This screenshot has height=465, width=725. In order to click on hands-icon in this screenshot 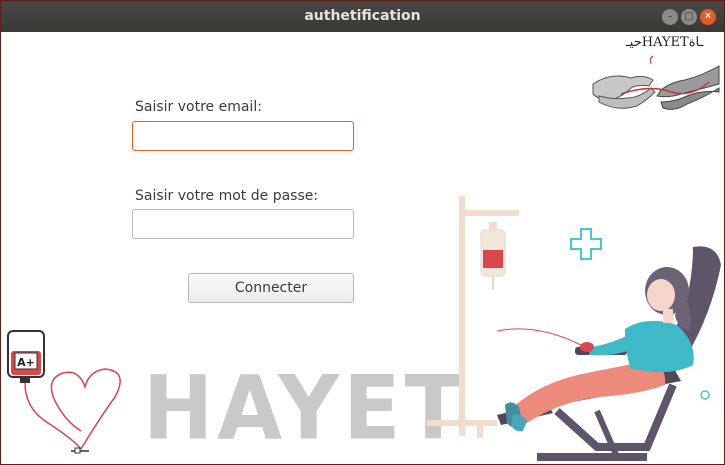, I will do `click(656, 82)`.